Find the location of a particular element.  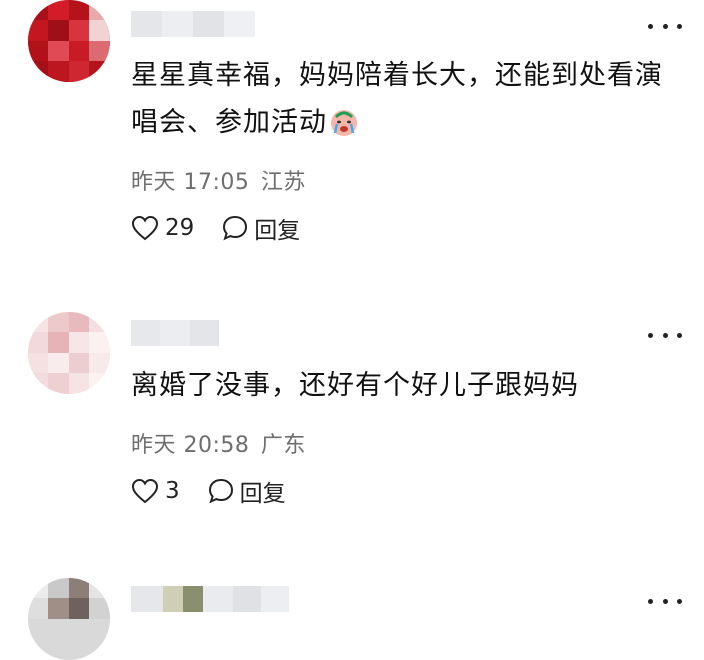

comment-meta: 昨天 20:58 广东 is located at coordinates (218, 443).